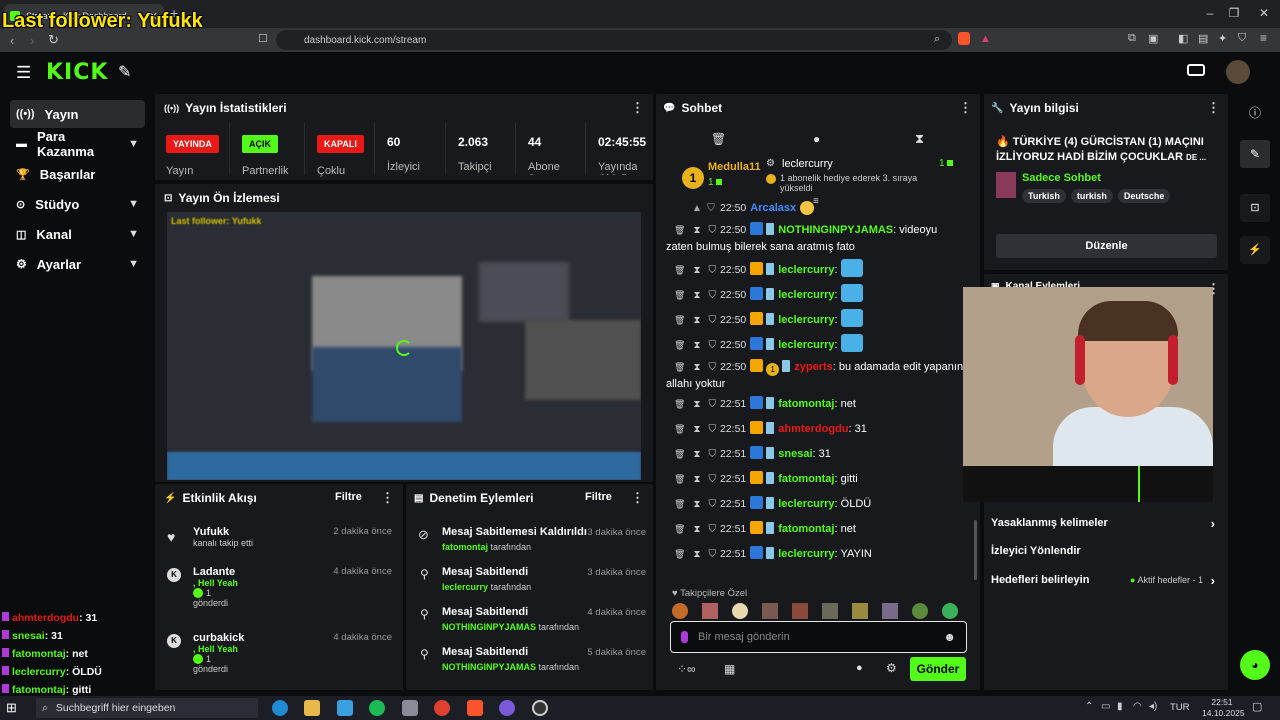  I want to click on chat-mode-icon: ●, so click(816, 139).